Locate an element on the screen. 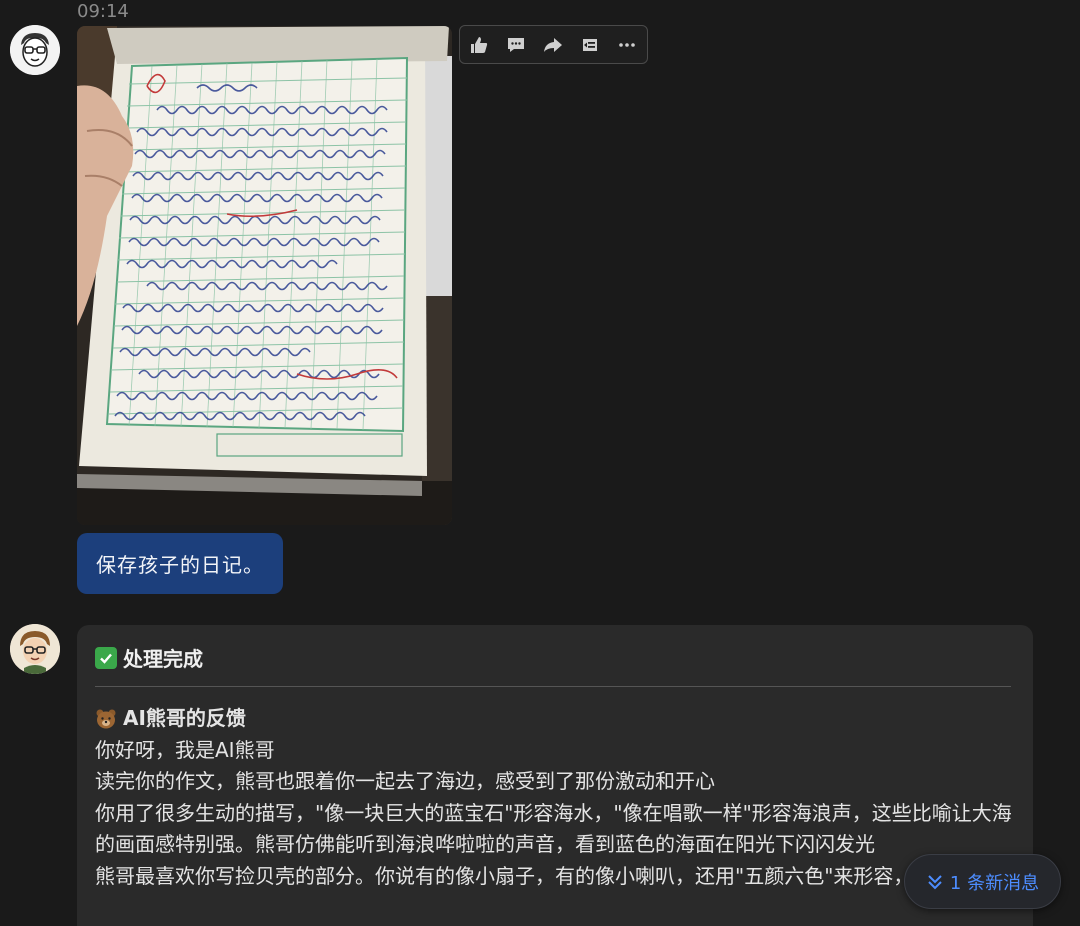 The image size is (1080, 926). new-messages-button: 1 条新消息 is located at coordinates (982, 881).